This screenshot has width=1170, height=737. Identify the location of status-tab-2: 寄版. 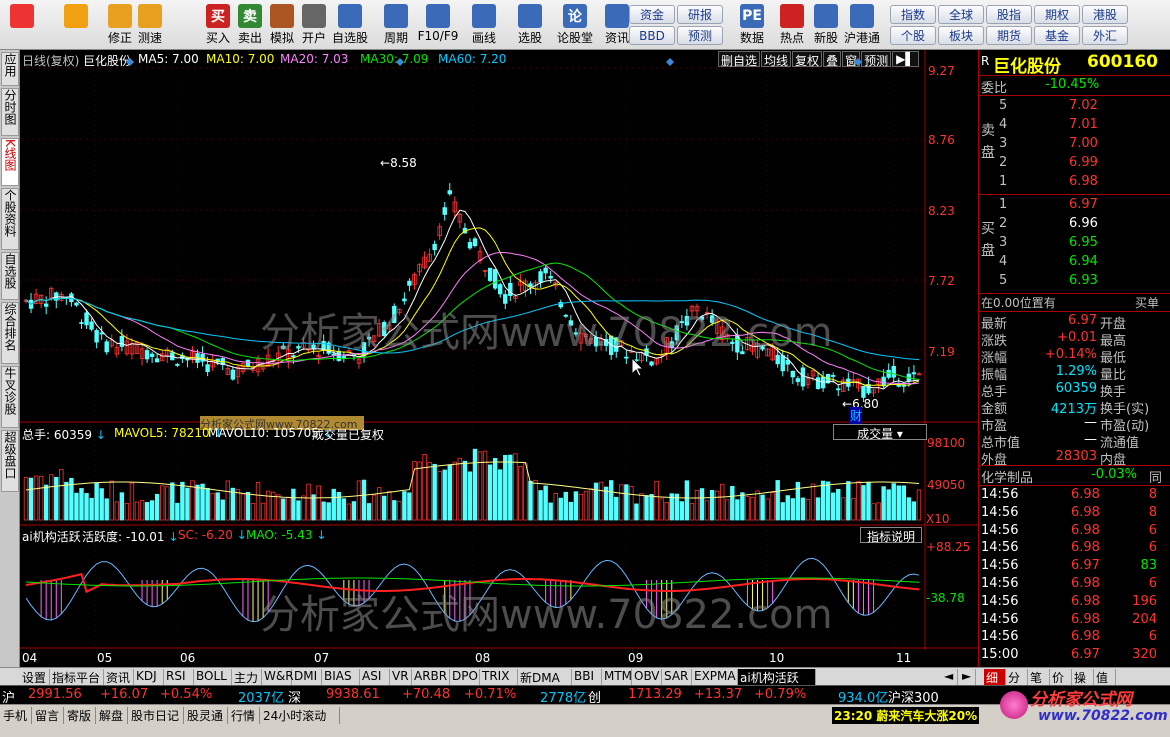
(80, 715).